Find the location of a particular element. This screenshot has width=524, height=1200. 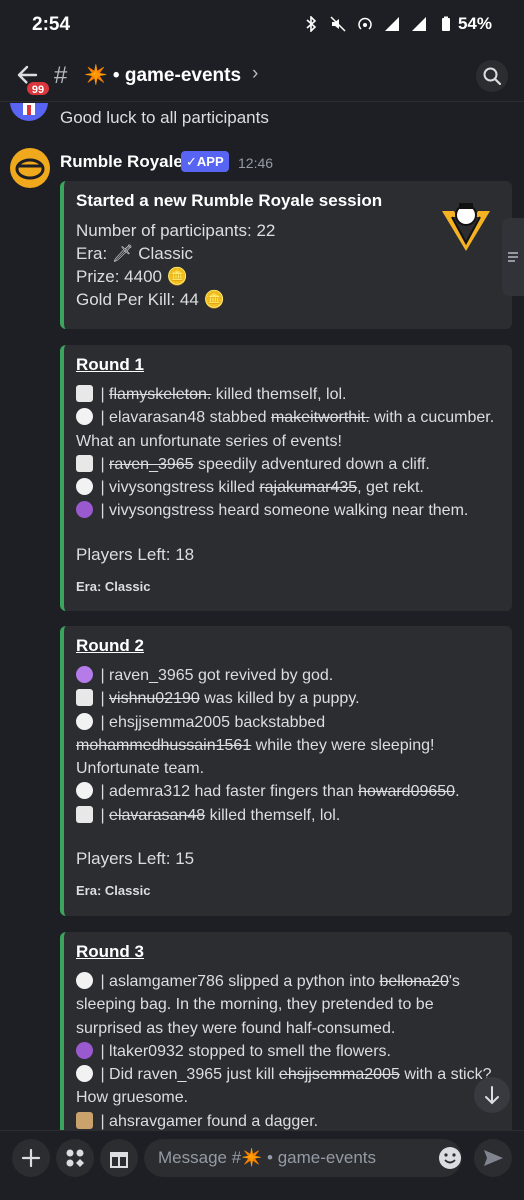

dagger-icon is located at coordinates (84, 1120).